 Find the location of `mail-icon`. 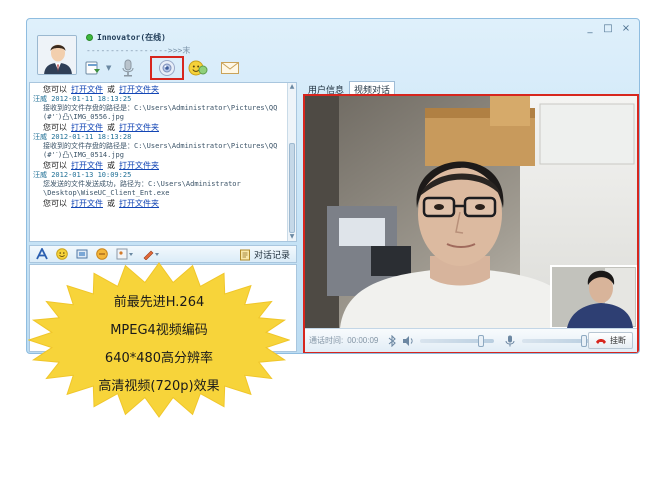

mail-icon is located at coordinates (230, 68).